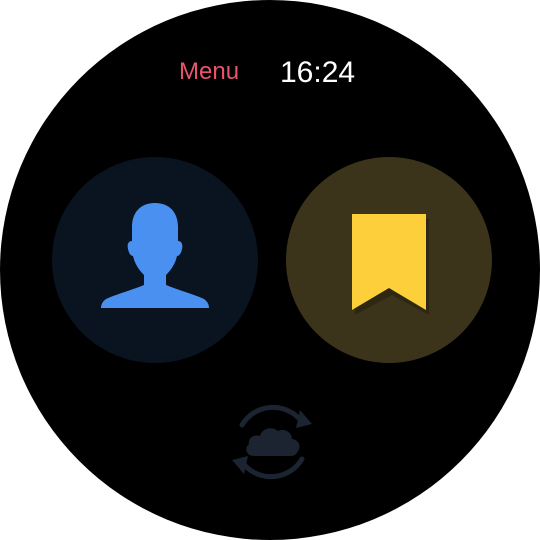 The height and width of the screenshot is (540, 540). I want to click on bookmark-button, so click(389, 260).